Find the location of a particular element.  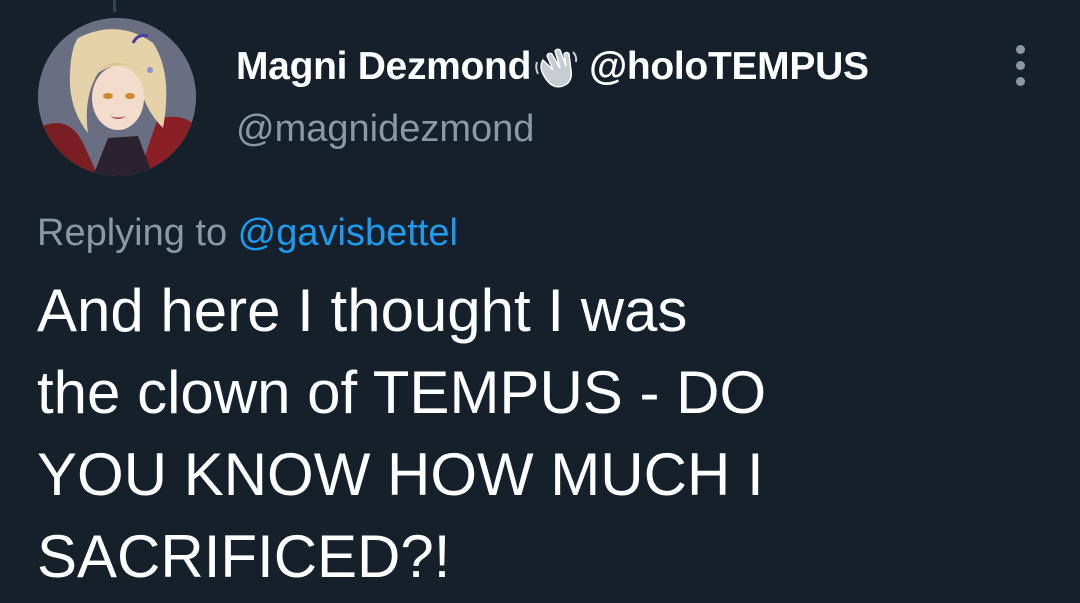

more-options-icon is located at coordinates (1020, 65).